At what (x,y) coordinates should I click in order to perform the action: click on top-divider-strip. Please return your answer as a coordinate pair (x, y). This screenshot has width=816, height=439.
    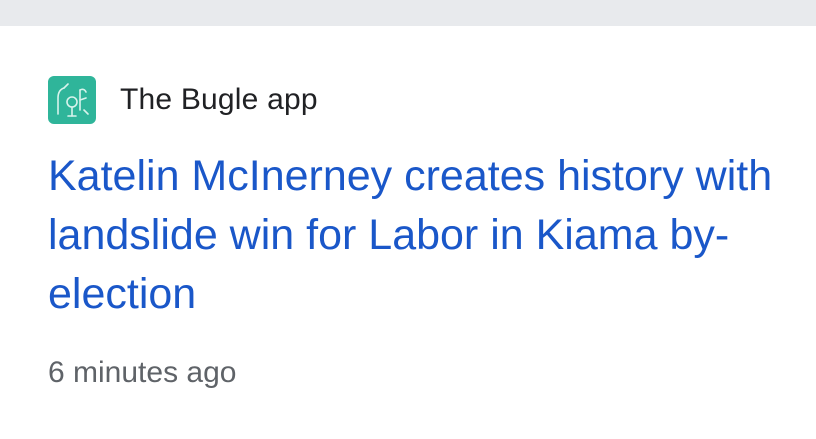
    Looking at the image, I should click on (408, 13).